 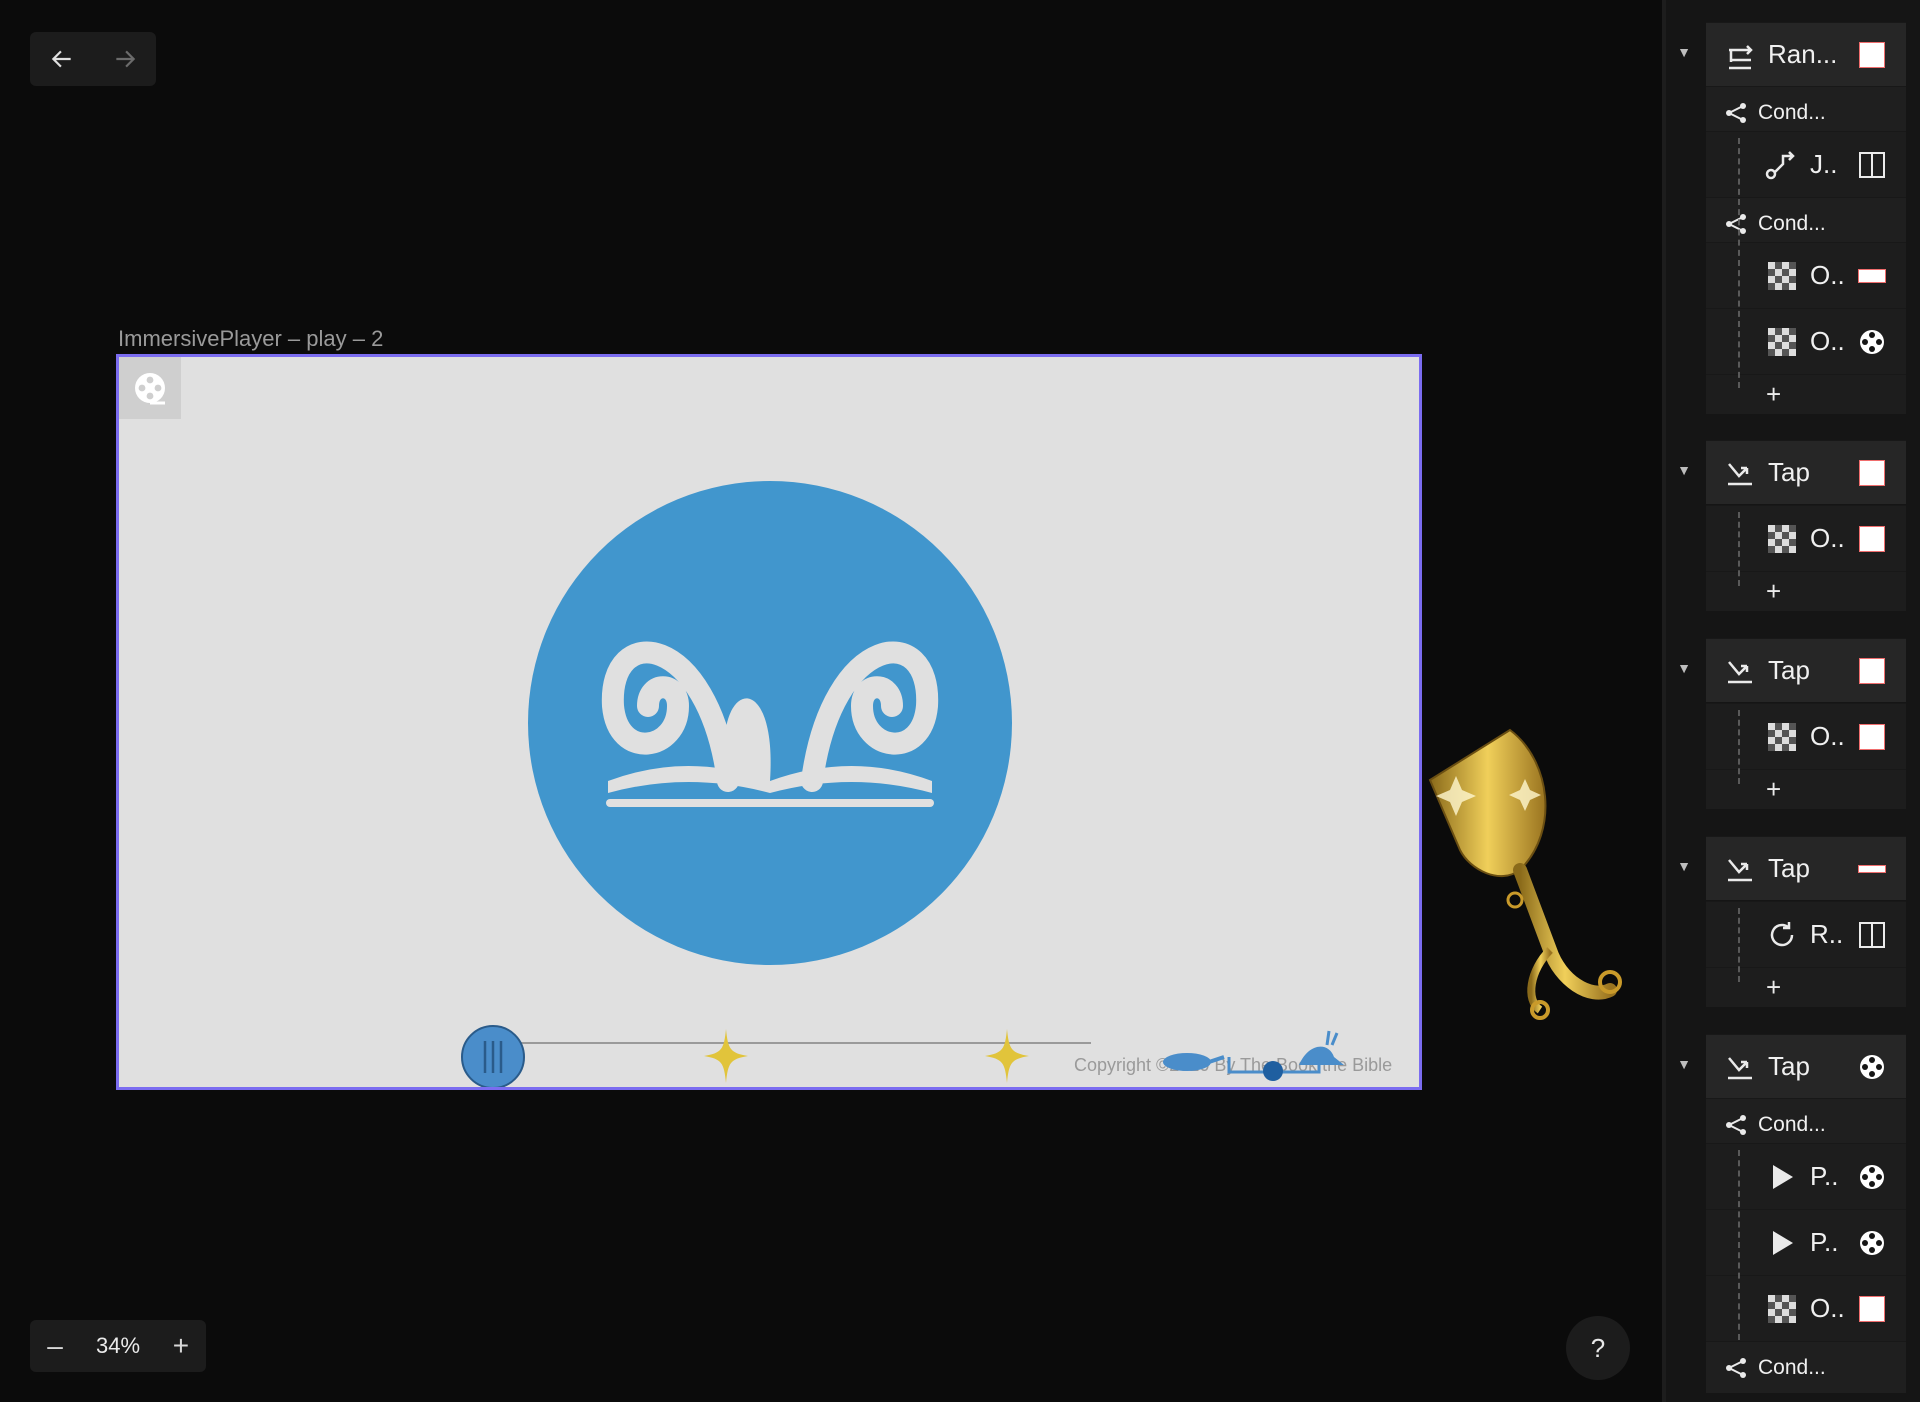 What do you see at coordinates (1824, 164) in the screenshot?
I see `action-label: J..` at bounding box center [1824, 164].